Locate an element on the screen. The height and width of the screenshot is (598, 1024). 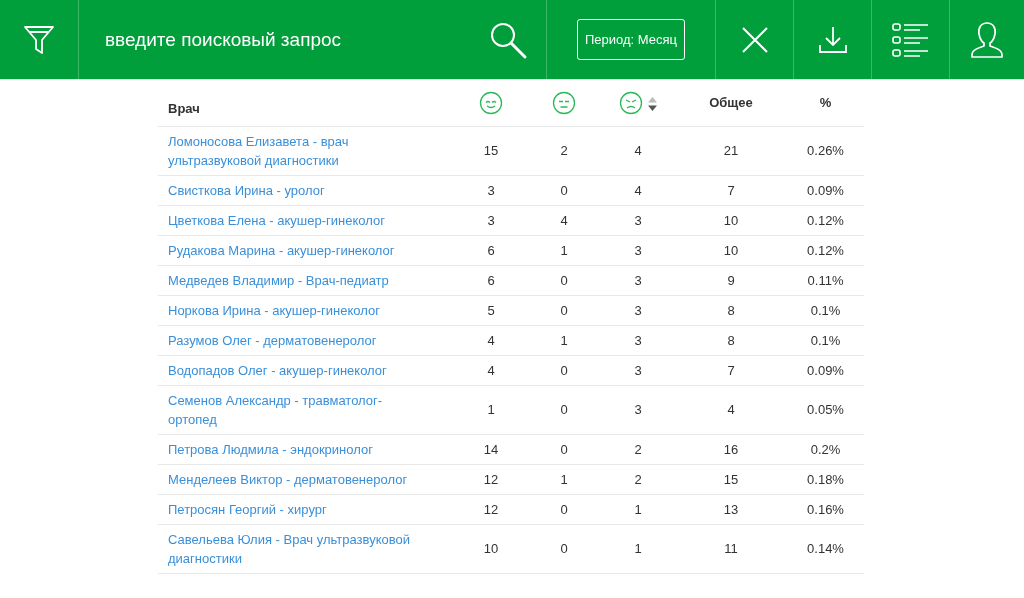
table-cell: 11 is located at coordinates (731, 548).